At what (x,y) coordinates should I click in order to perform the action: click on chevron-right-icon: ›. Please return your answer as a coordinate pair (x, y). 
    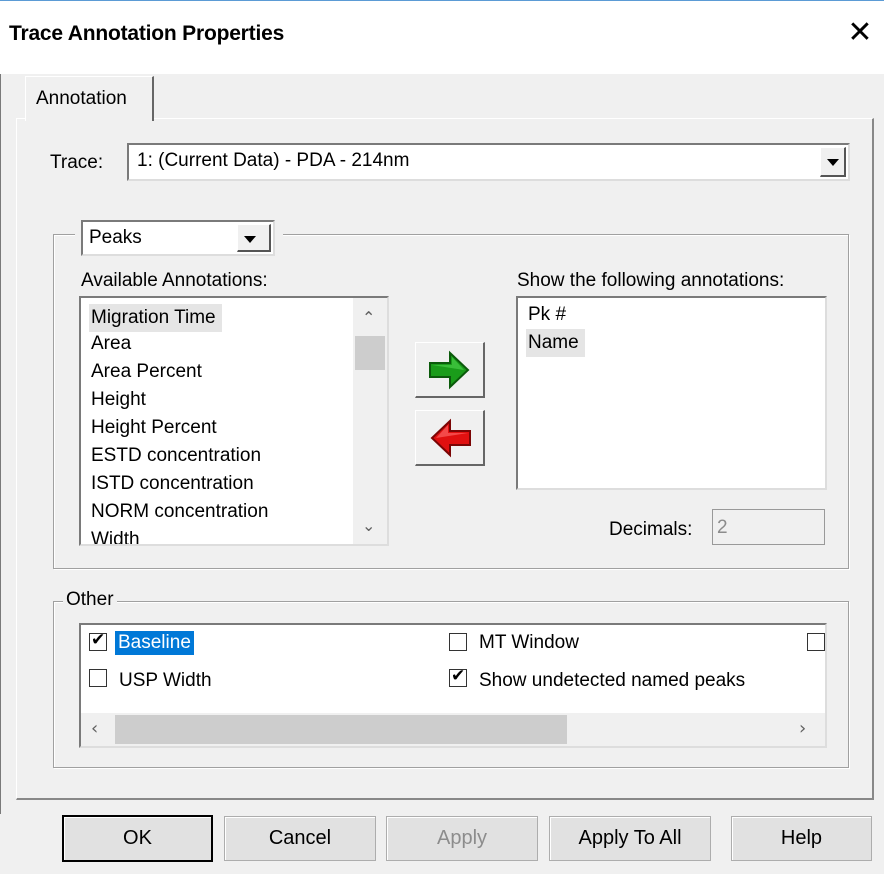
    Looking at the image, I should click on (802, 728).